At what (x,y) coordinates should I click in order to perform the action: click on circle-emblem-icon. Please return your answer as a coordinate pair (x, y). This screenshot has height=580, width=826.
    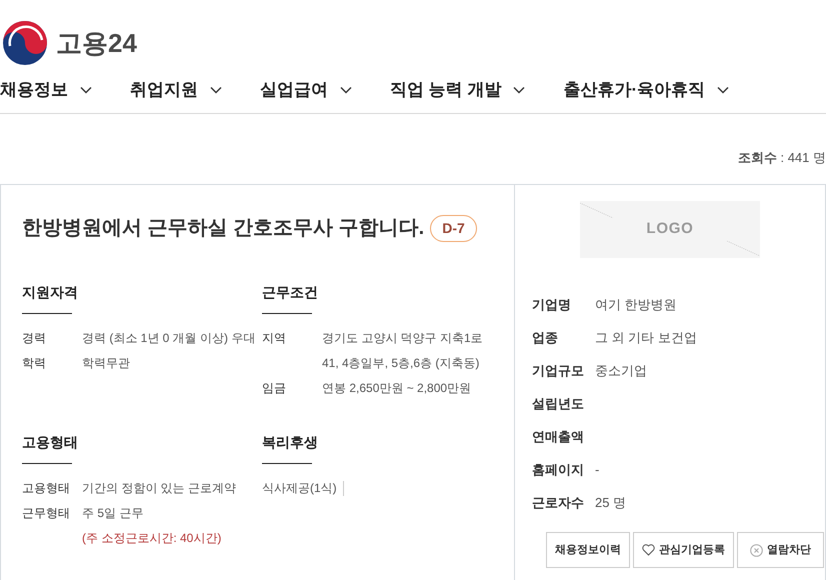
    Looking at the image, I should click on (25, 43).